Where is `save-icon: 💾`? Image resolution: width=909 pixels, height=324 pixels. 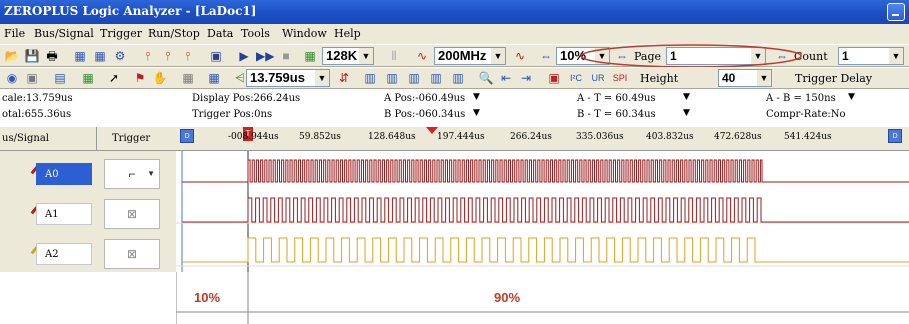
save-icon: 💾 is located at coordinates (32, 56).